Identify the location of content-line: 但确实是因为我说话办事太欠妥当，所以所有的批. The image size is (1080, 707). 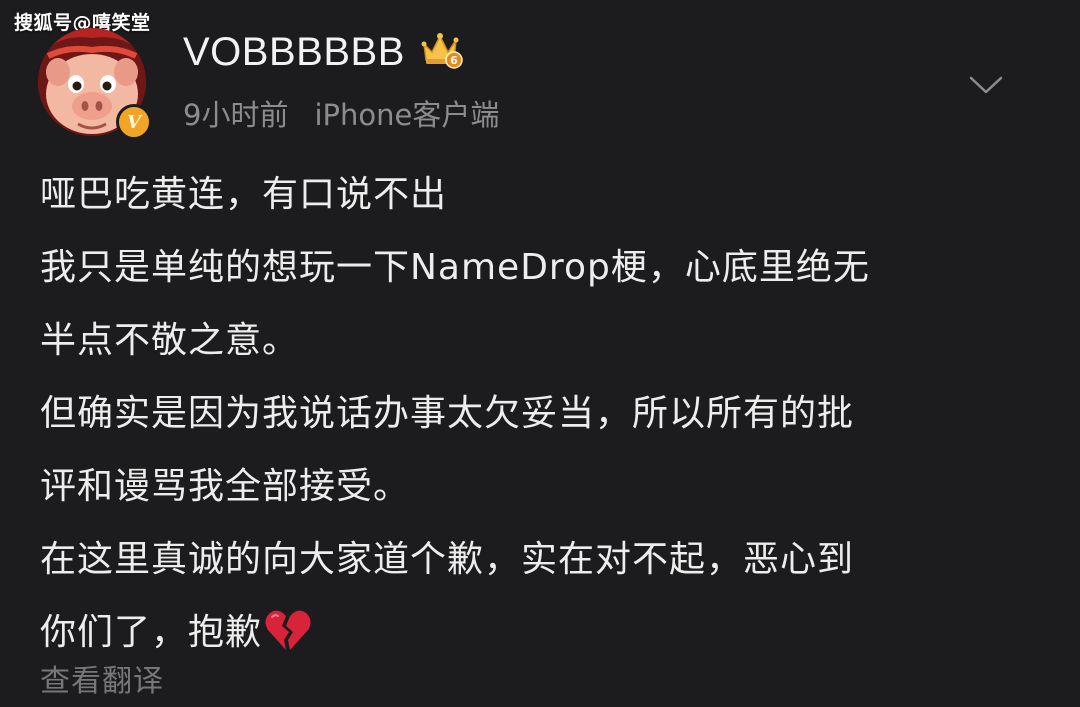
(447, 413).